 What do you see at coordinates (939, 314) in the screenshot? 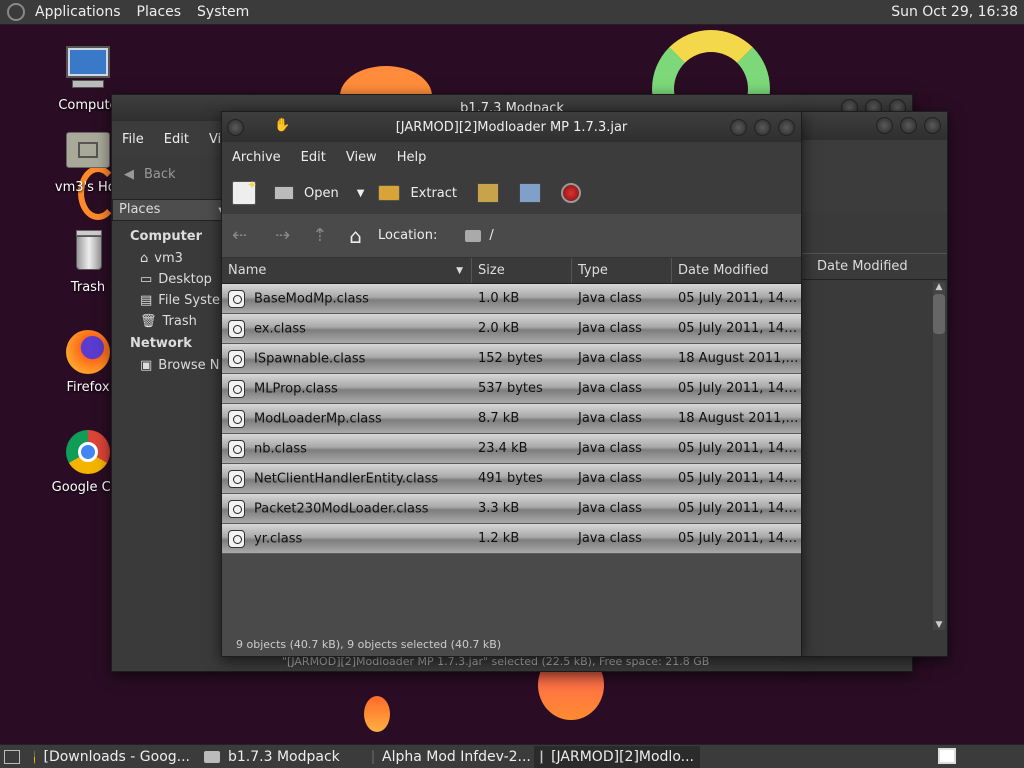
I see `scrollbar-thumb` at bounding box center [939, 314].